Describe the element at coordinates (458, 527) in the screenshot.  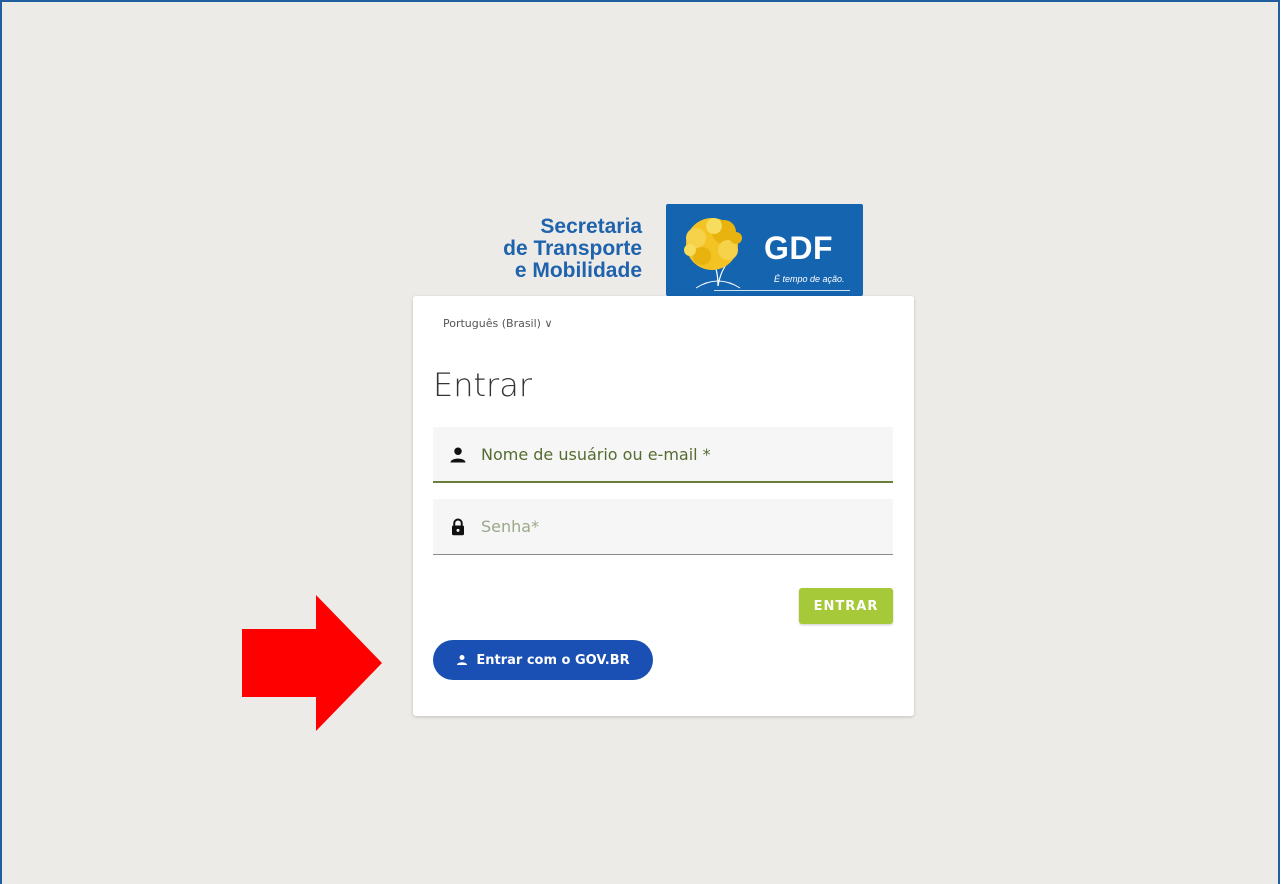
I see `lock-icon` at that location.